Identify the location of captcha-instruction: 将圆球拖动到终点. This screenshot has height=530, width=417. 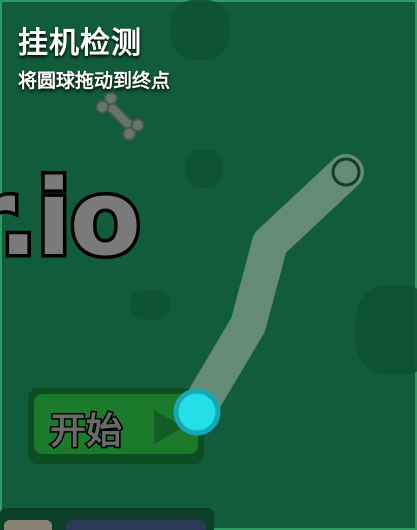
(94, 81).